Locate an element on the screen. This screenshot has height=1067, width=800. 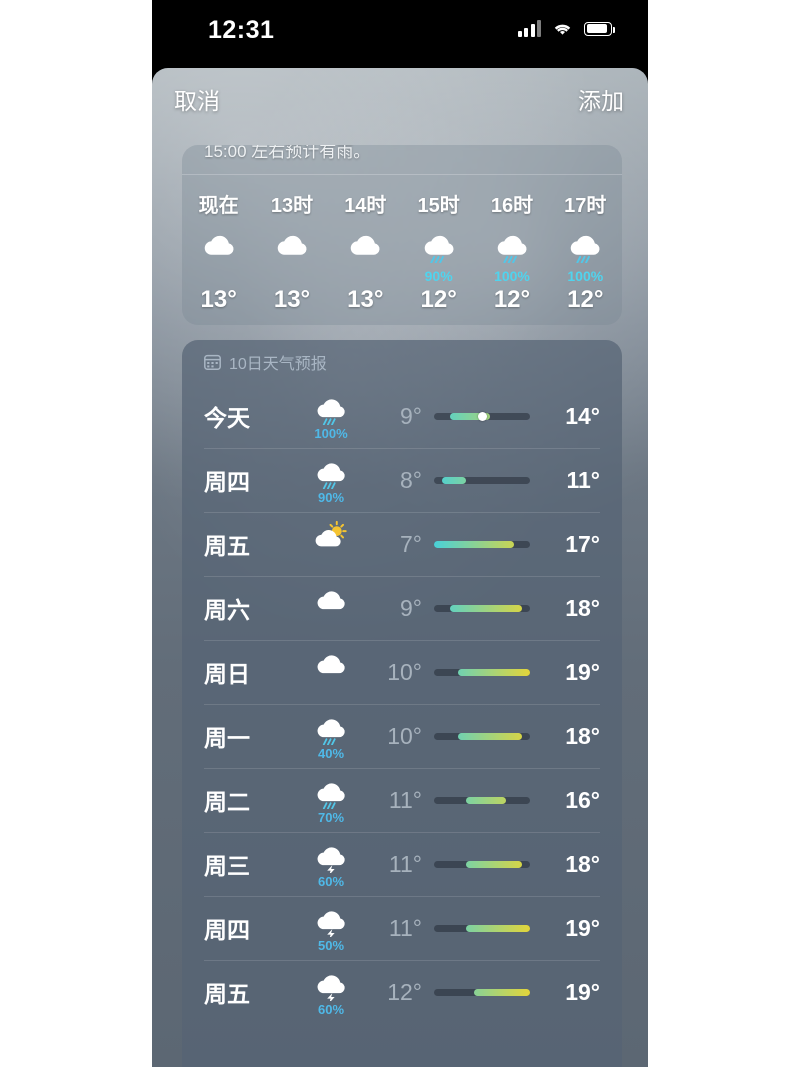
sheet-navbar: 取消 添加 is located at coordinates (400, 101).